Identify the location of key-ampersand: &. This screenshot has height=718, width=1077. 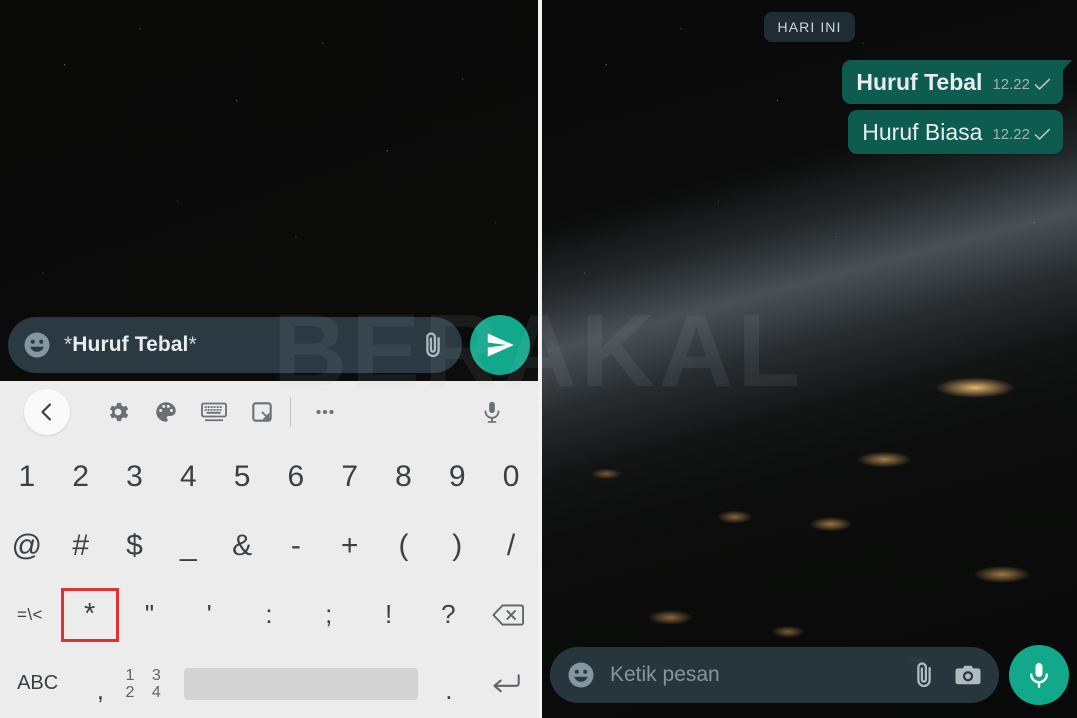
(242, 546).